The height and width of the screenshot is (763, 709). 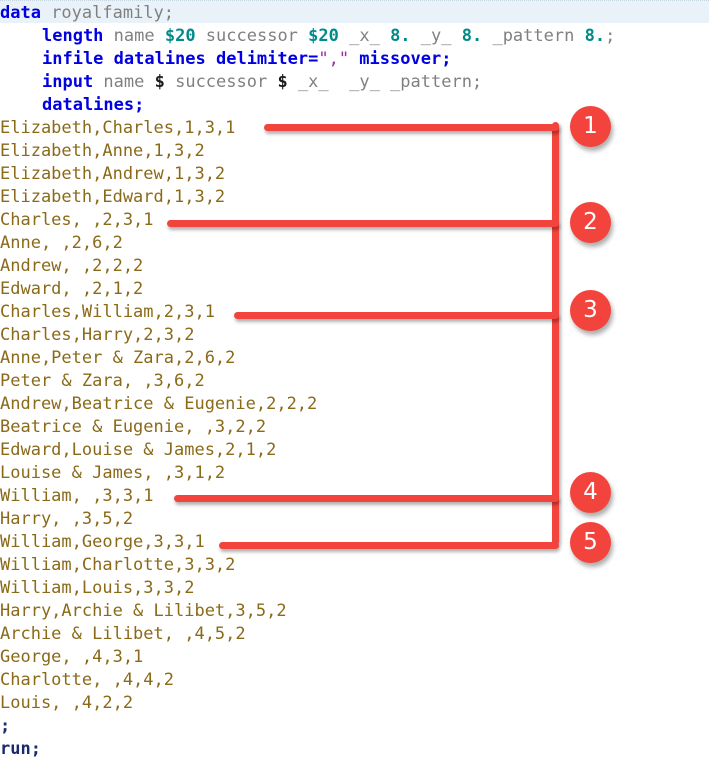 I want to click on code-token-plain: _x_, so click(x=364, y=36).